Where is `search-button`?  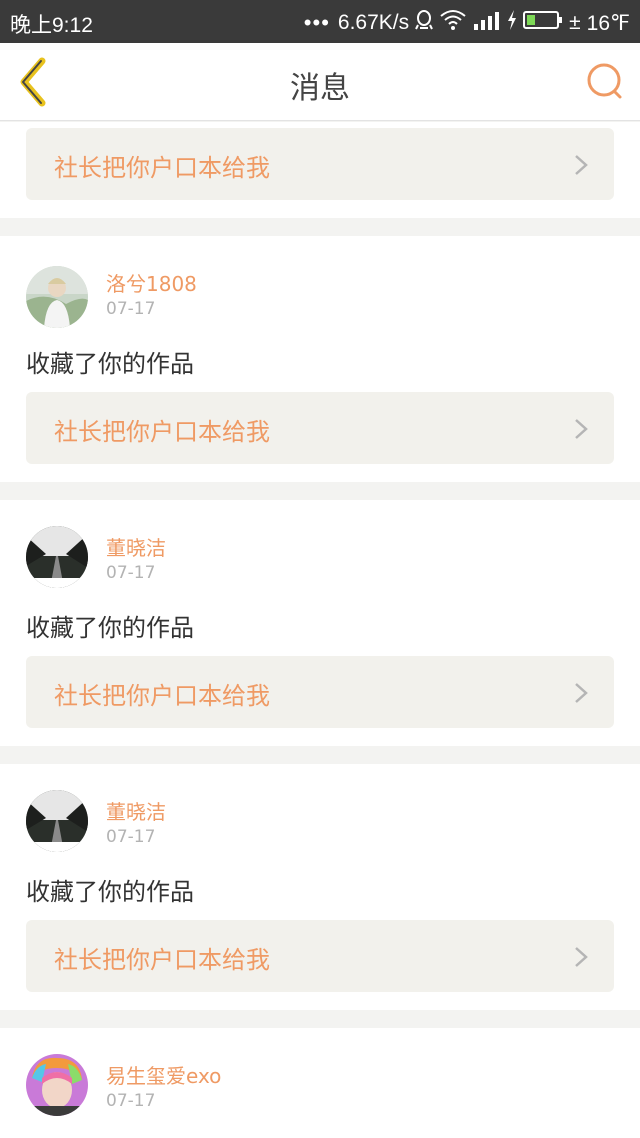
search-button is located at coordinates (606, 81).